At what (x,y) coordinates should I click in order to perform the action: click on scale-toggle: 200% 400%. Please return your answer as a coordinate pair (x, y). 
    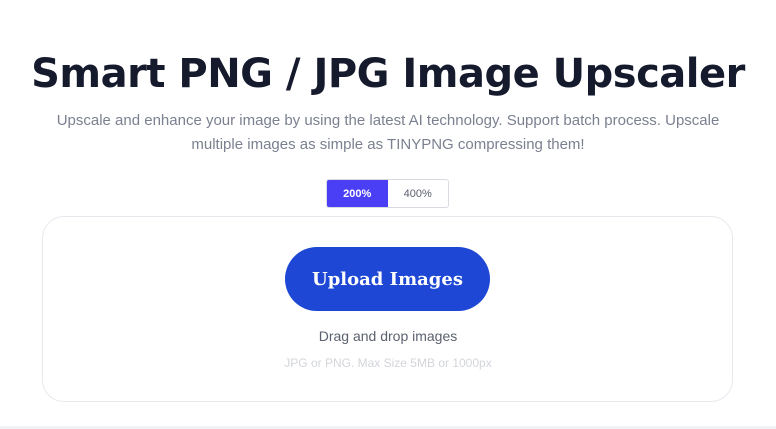
    Looking at the image, I should click on (387, 193).